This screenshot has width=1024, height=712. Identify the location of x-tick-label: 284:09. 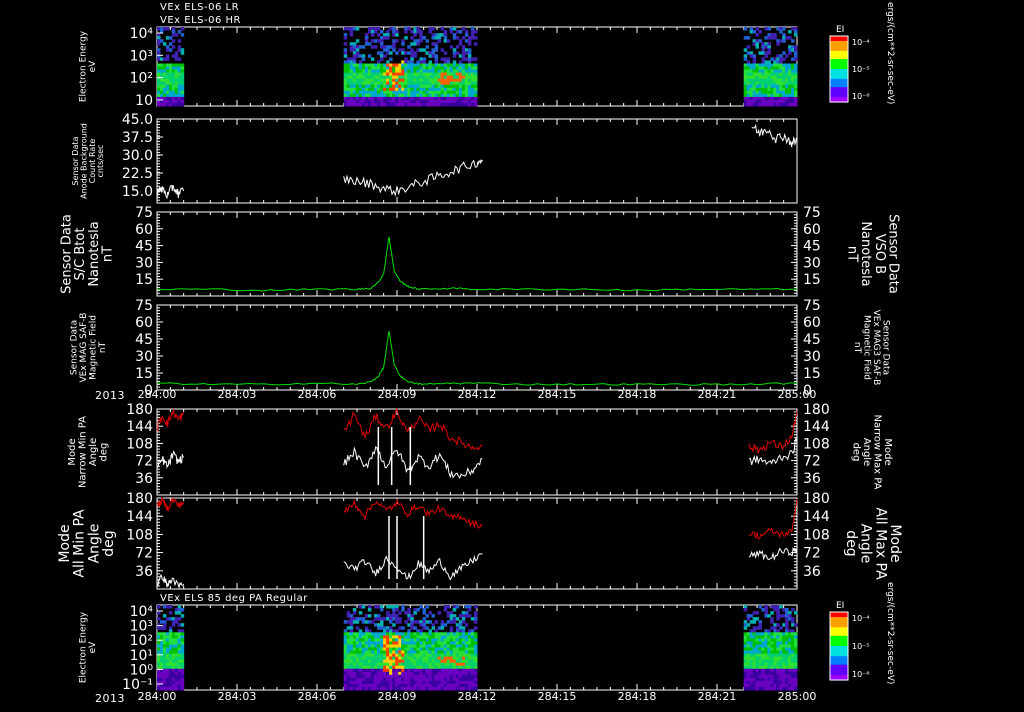
(397, 394).